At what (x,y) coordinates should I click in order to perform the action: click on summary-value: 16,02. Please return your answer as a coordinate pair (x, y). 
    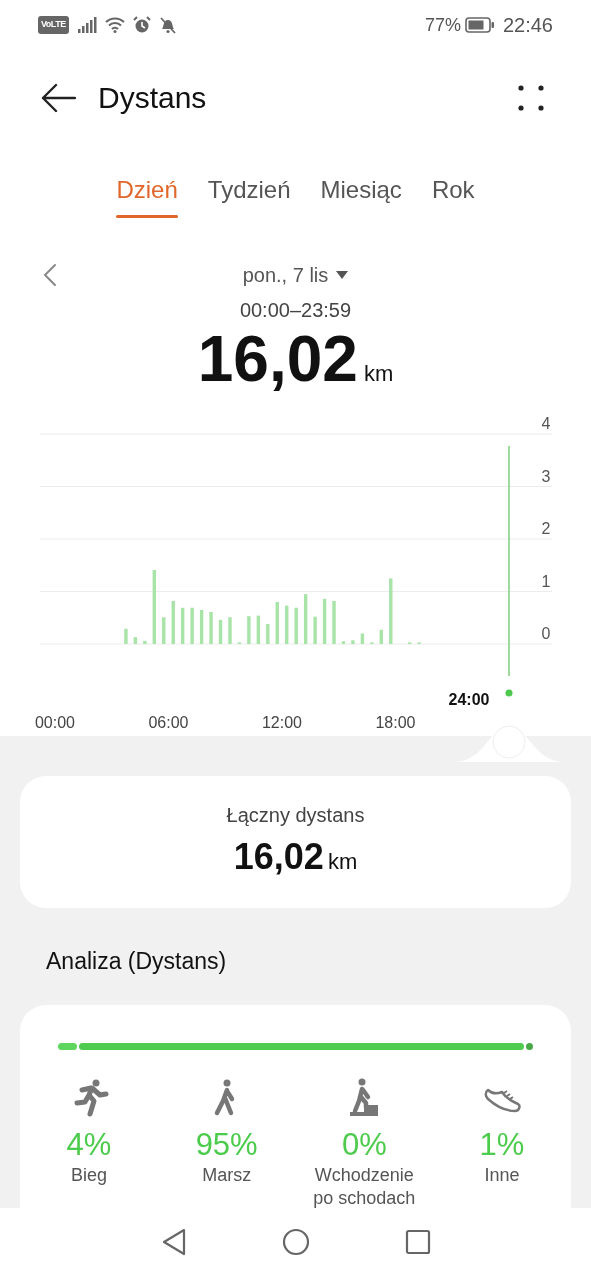
    Looking at the image, I should click on (278, 857).